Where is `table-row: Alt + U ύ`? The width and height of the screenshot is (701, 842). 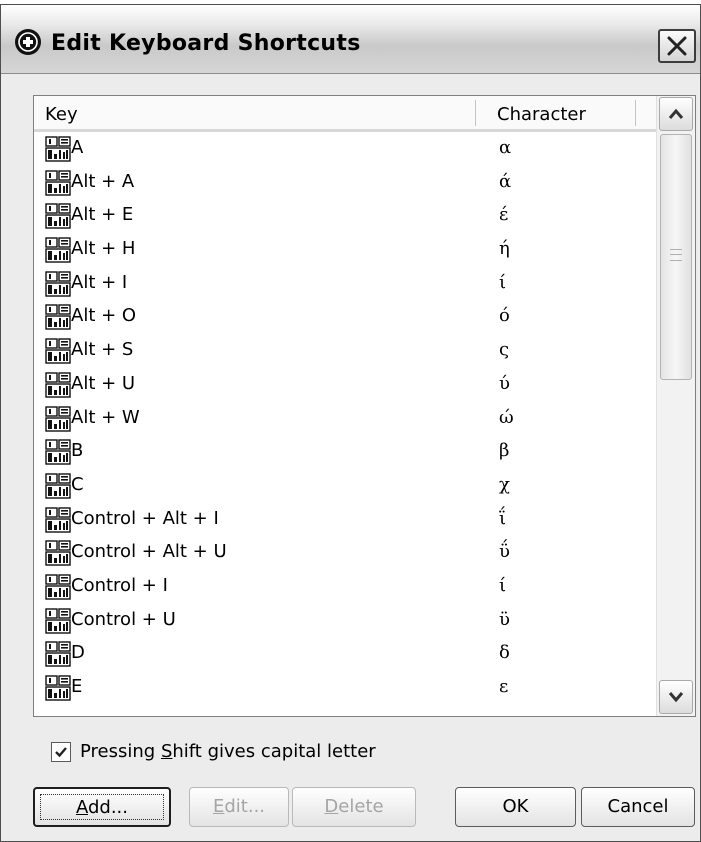
table-row: Alt + U ύ is located at coordinates (345, 385).